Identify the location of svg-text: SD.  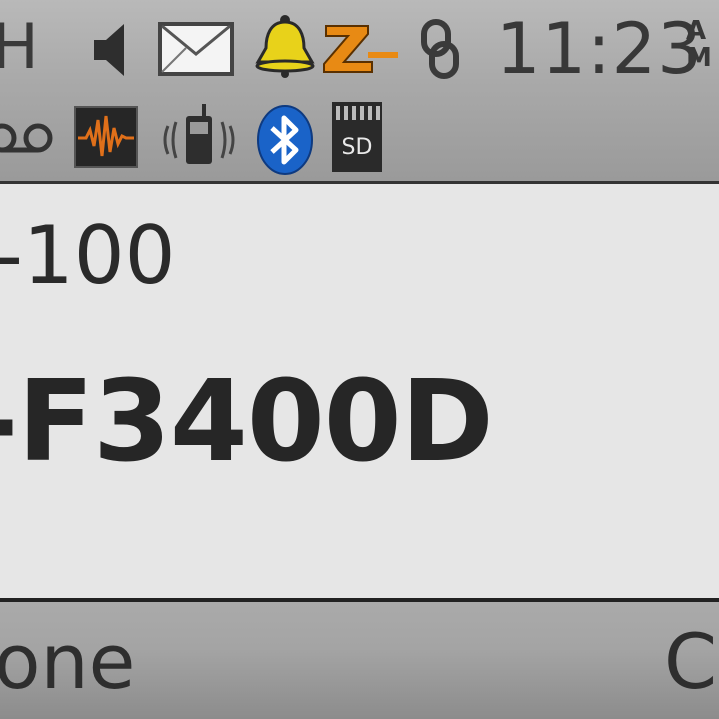
(357, 147).